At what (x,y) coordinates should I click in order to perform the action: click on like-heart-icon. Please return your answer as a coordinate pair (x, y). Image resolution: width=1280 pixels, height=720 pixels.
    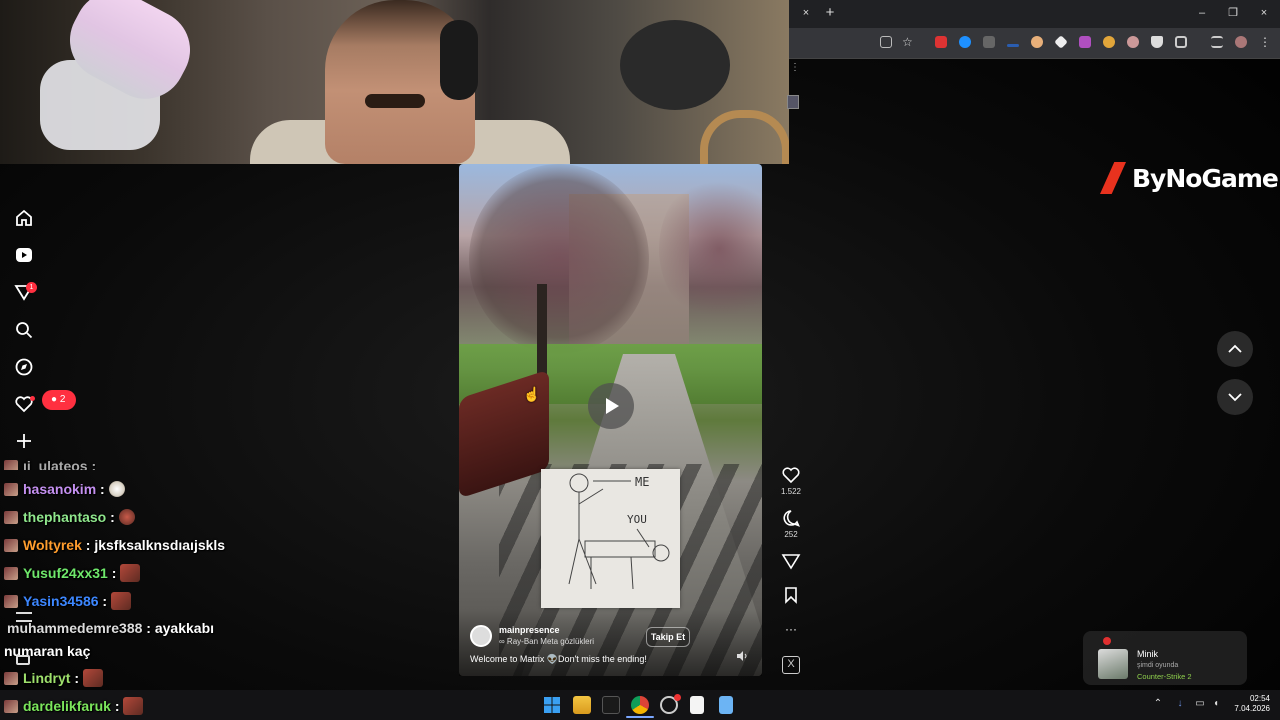
    Looking at the image, I should click on (791, 475).